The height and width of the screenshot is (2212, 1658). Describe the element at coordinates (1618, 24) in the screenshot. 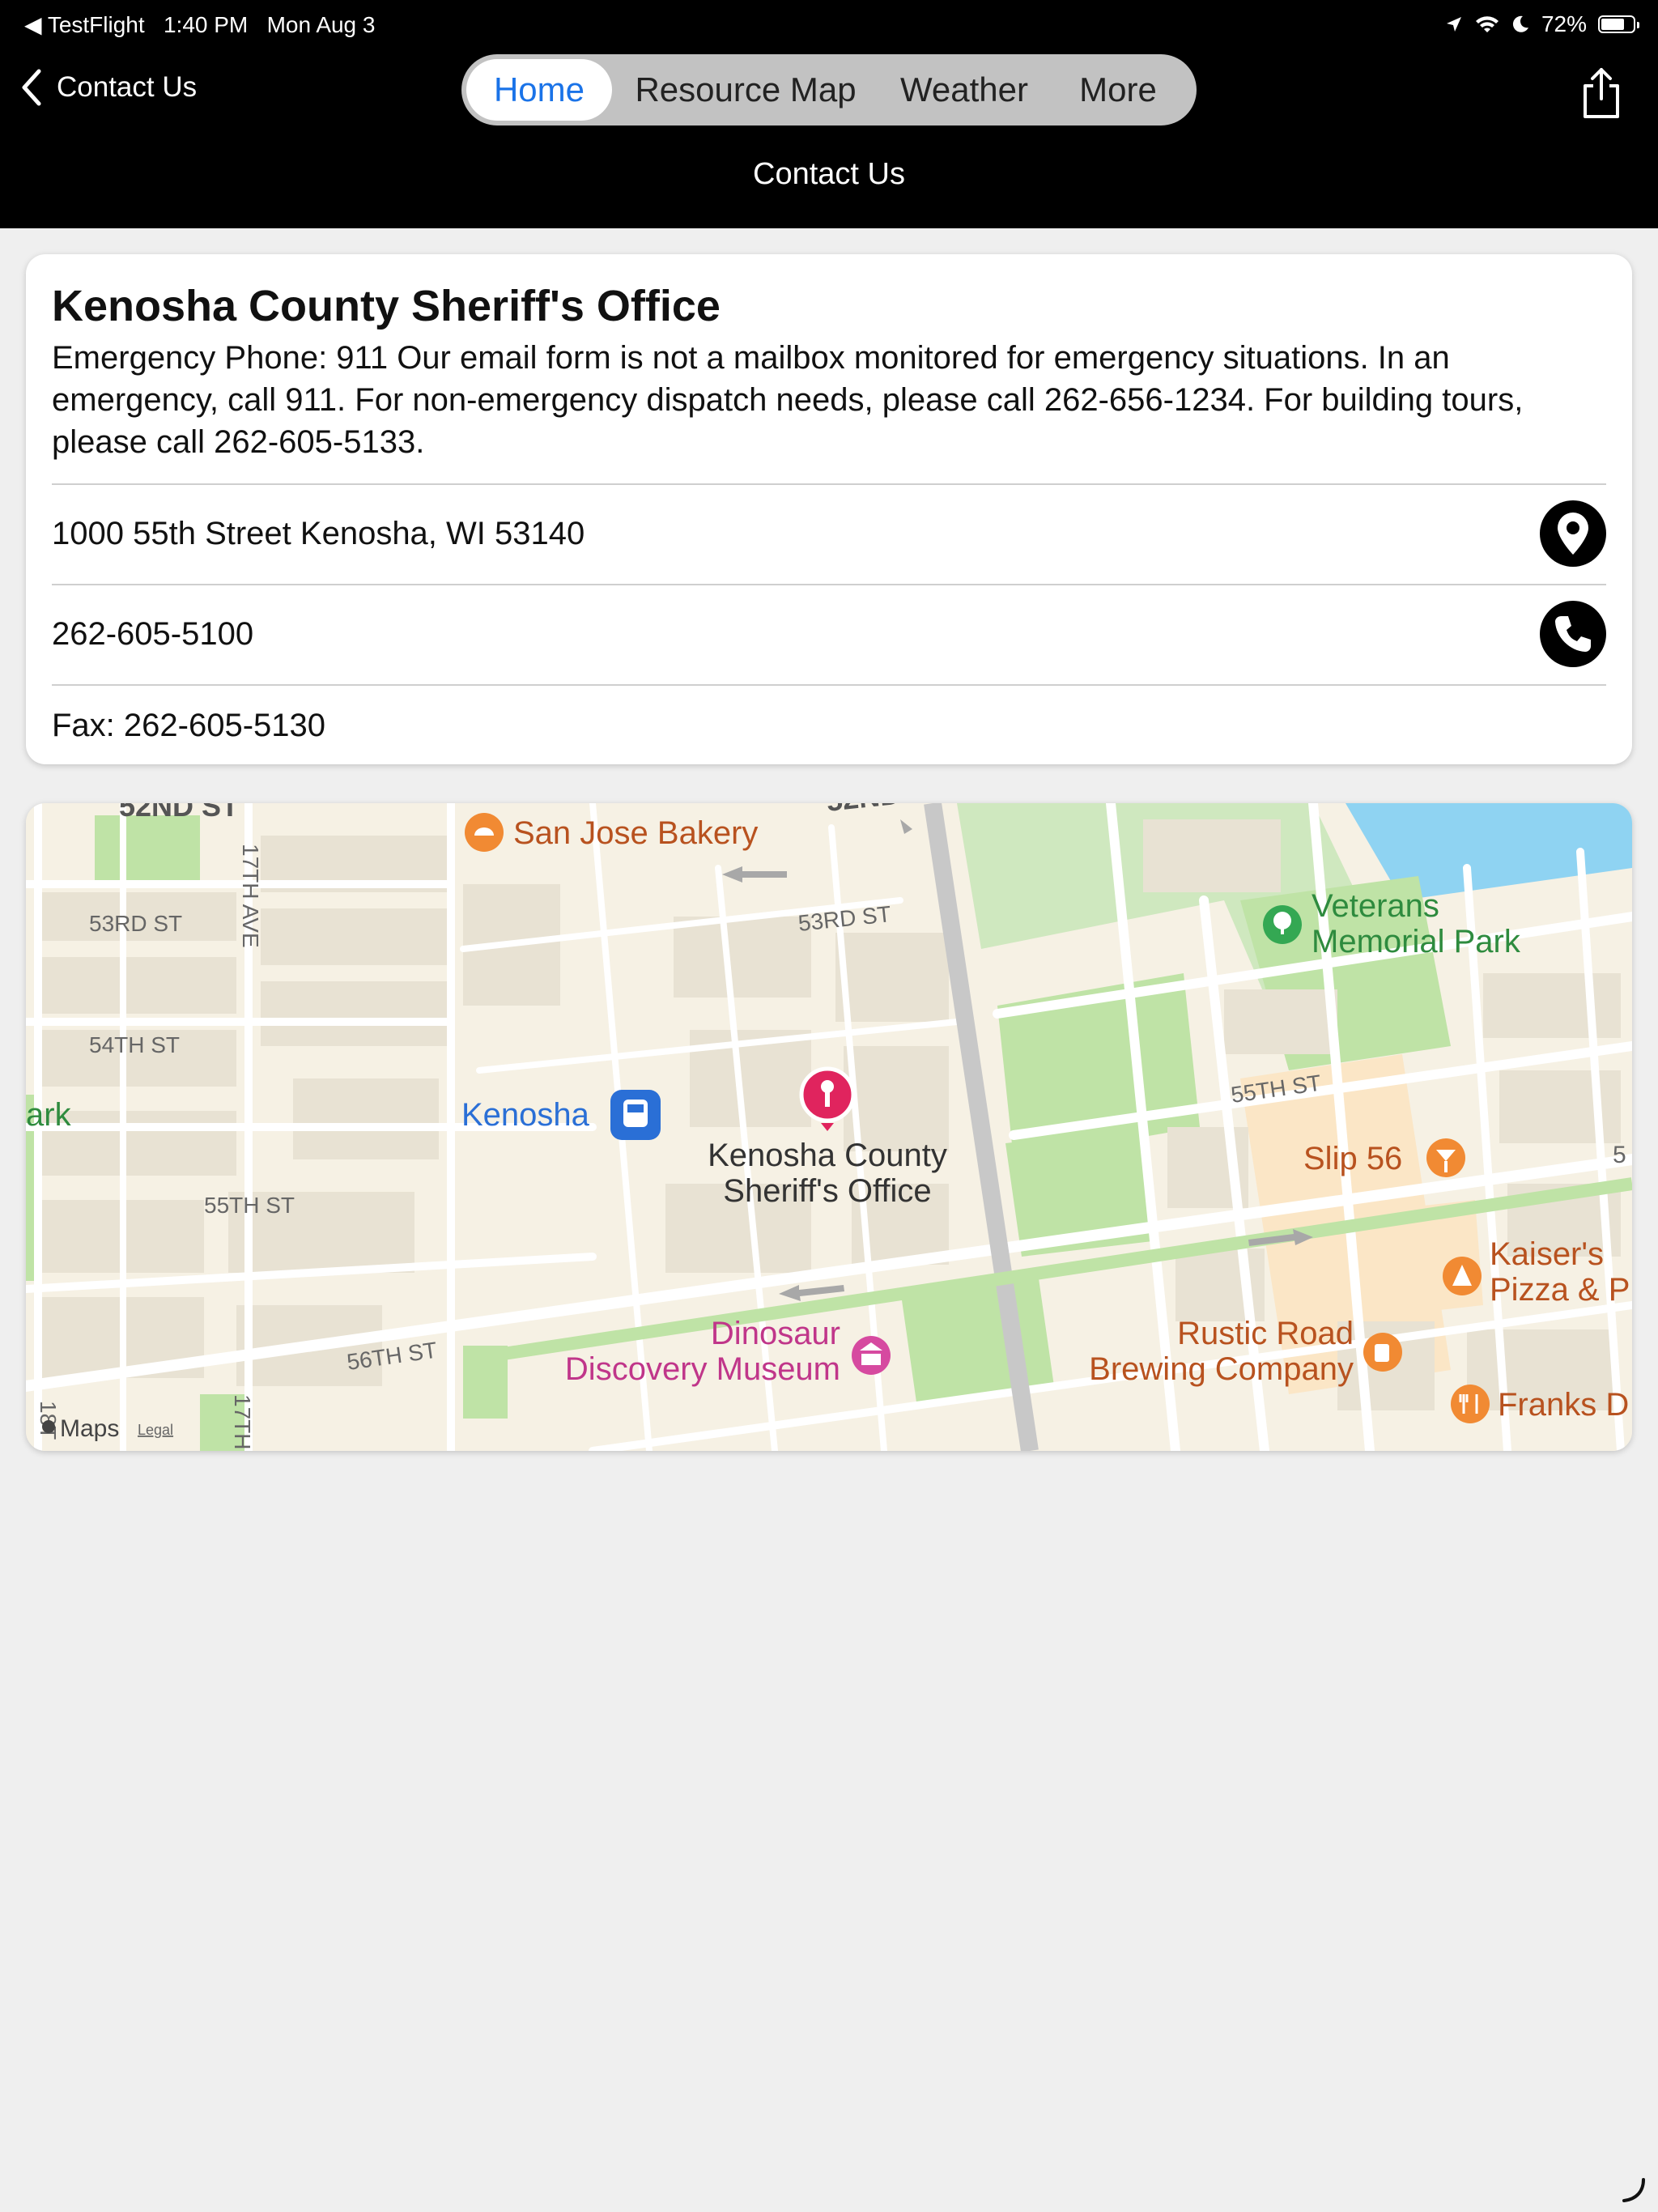

I see `battery-icon` at that location.